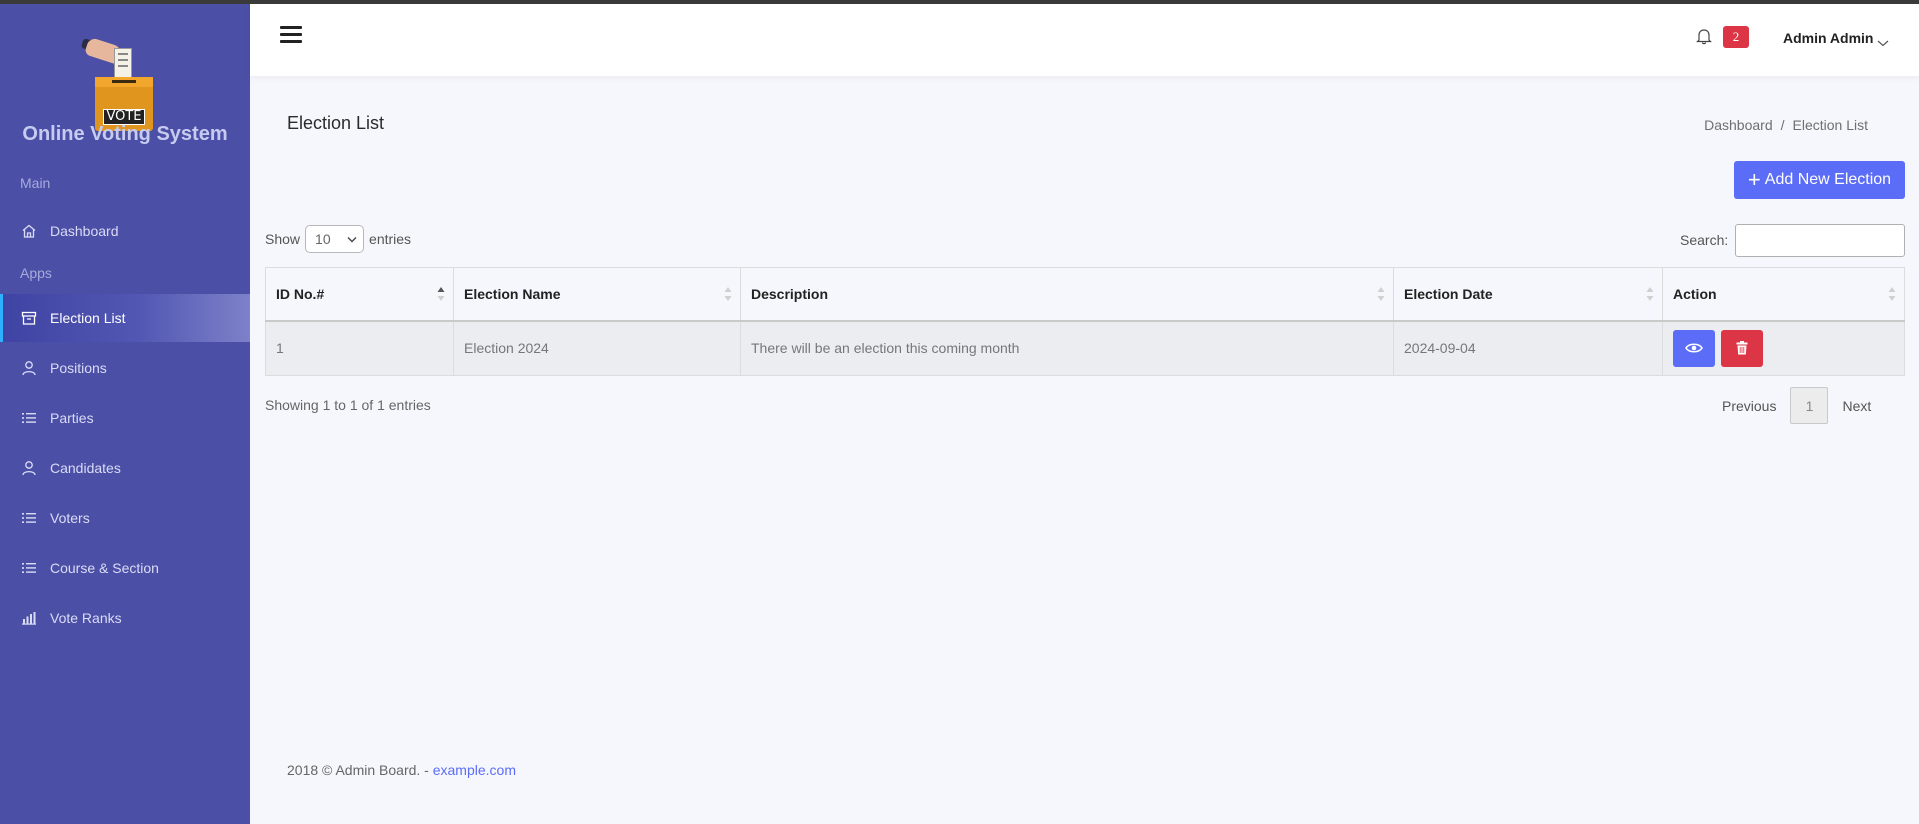  I want to click on trash-icon, so click(1742, 348).